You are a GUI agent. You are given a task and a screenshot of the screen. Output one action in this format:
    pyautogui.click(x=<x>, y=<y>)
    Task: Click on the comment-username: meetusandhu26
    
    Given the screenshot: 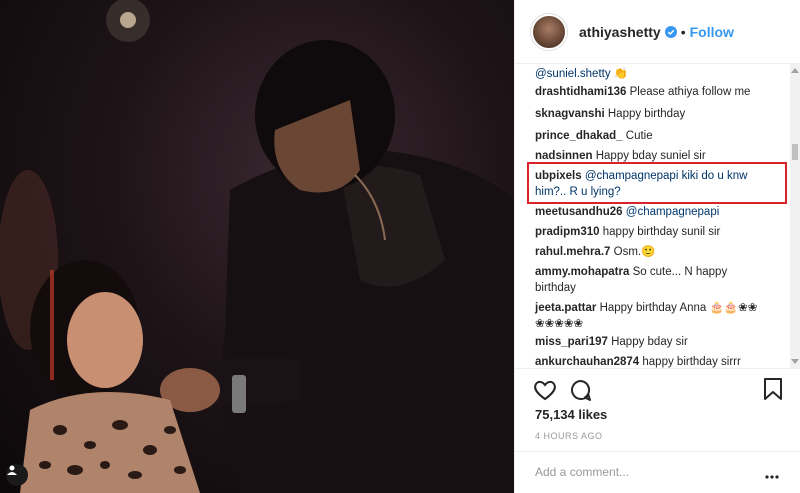 What is the action you would take?
    pyautogui.click(x=579, y=212)
    